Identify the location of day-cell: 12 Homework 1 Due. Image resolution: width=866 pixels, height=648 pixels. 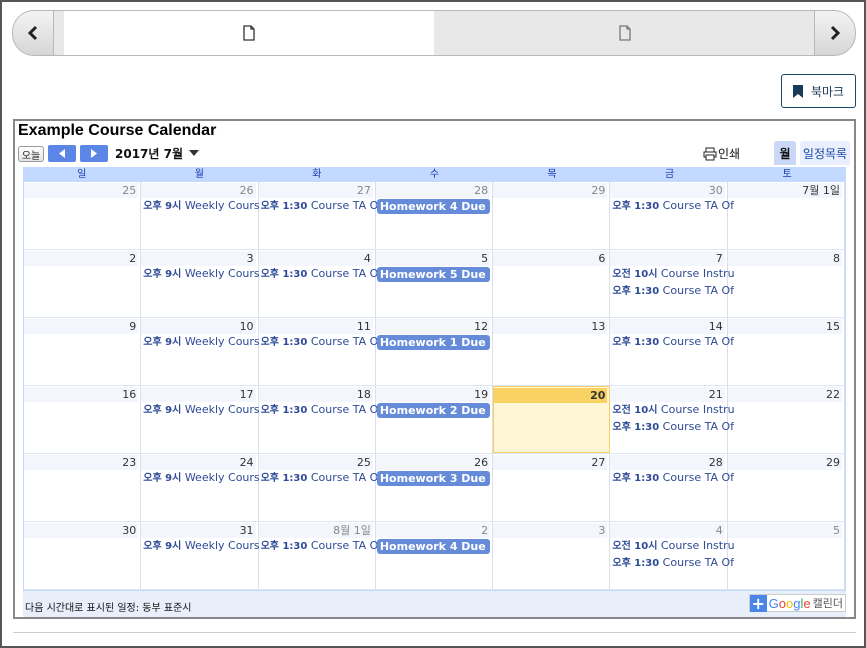
(434, 351).